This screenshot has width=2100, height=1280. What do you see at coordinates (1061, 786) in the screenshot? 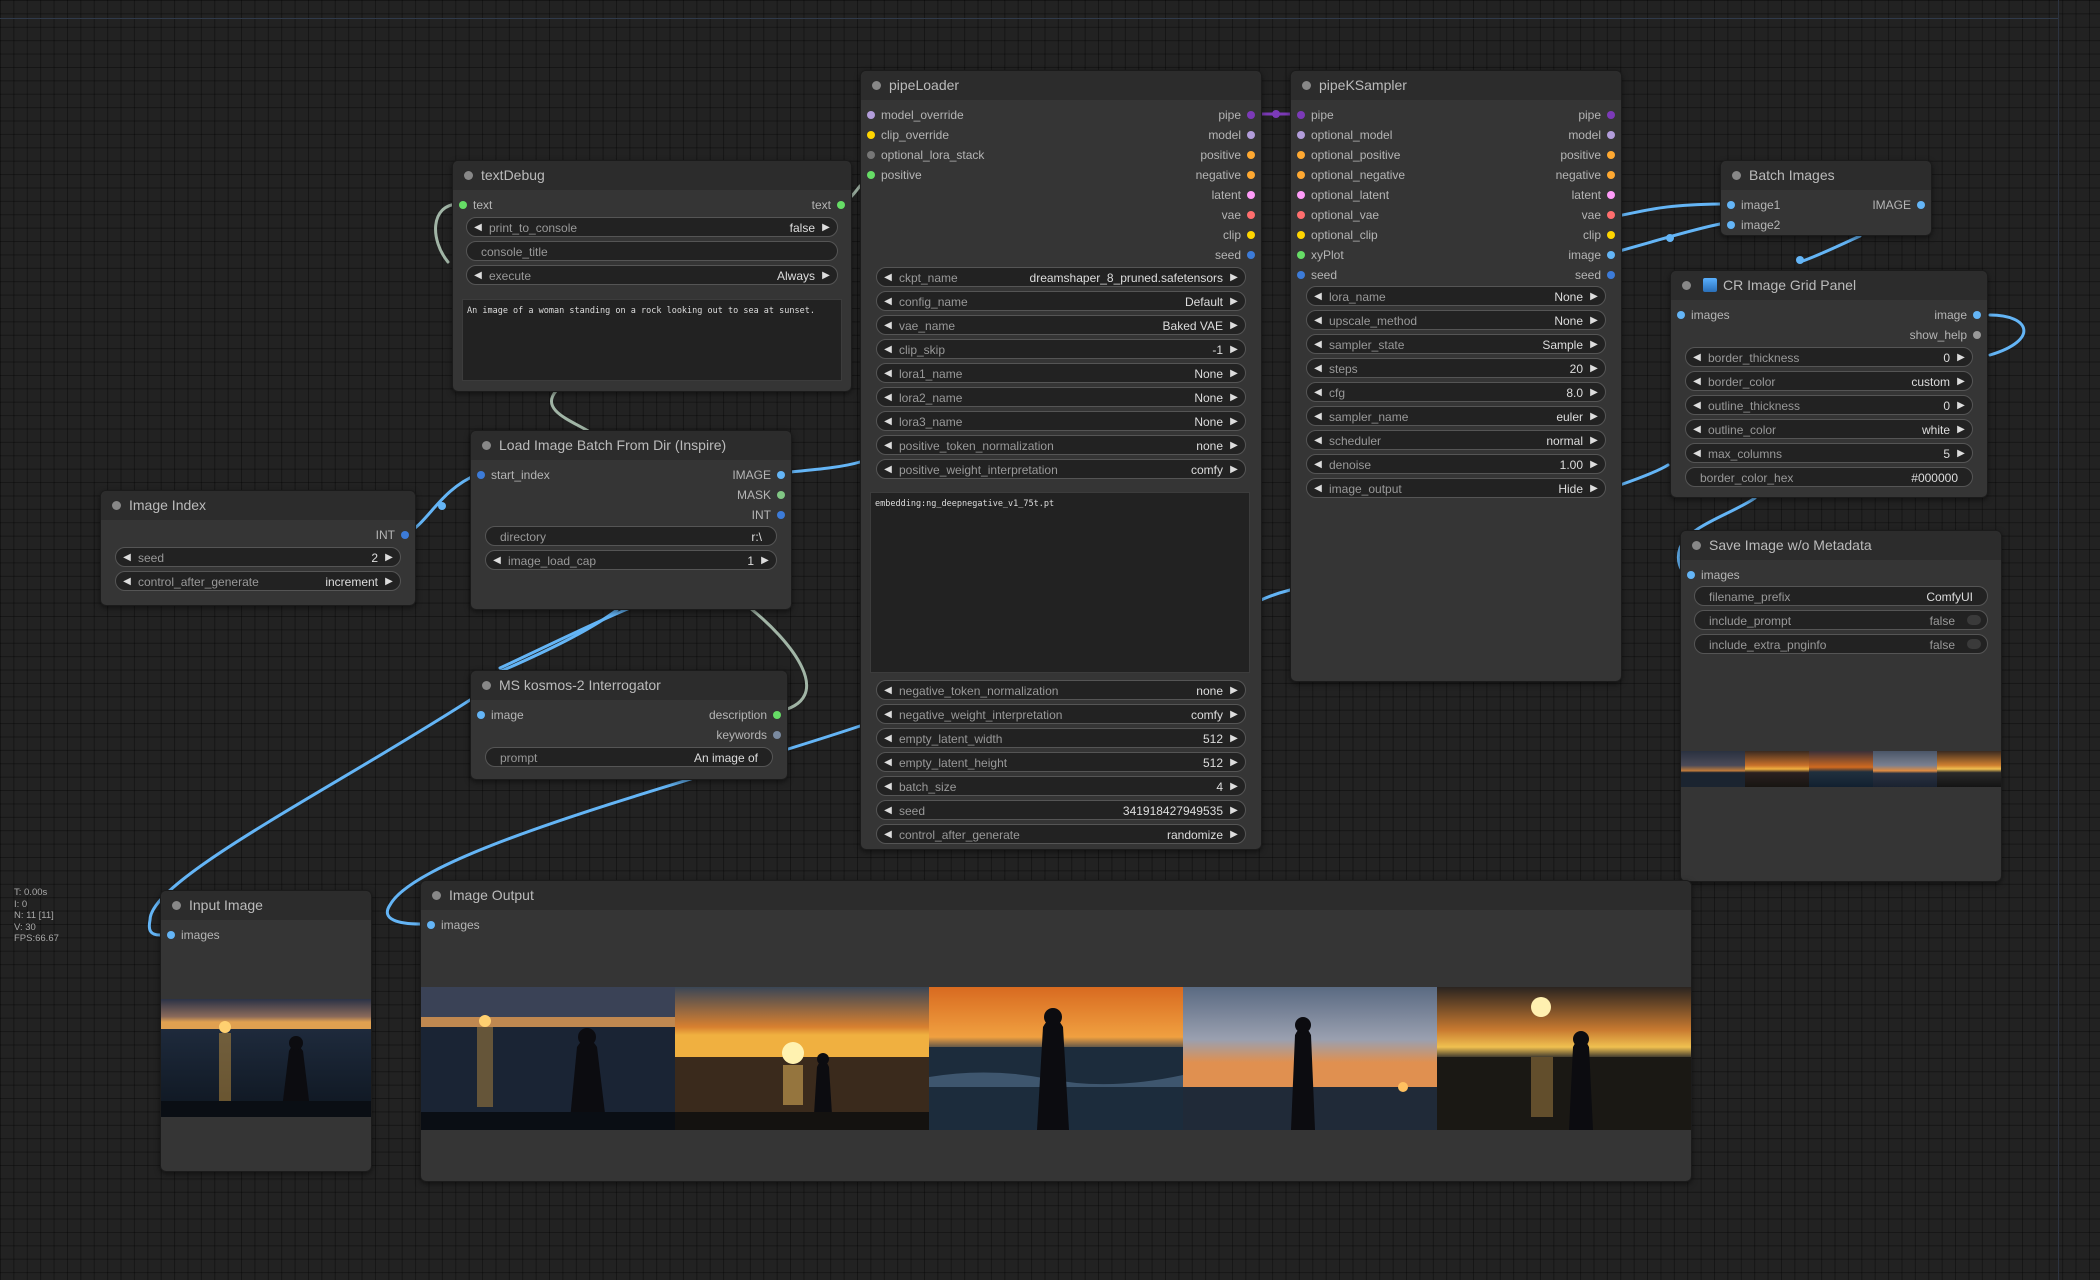
I see `widget-batch-size: ◀ batch_size 4 ▶` at bounding box center [1061, 786].